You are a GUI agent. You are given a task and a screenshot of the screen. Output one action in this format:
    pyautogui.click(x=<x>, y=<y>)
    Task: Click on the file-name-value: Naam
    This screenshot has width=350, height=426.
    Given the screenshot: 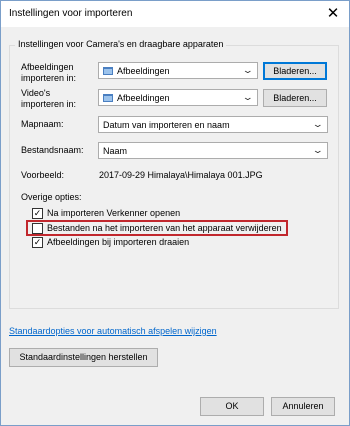 What is the action you would take?
    pyautogui.click(x=115, y=151)
    